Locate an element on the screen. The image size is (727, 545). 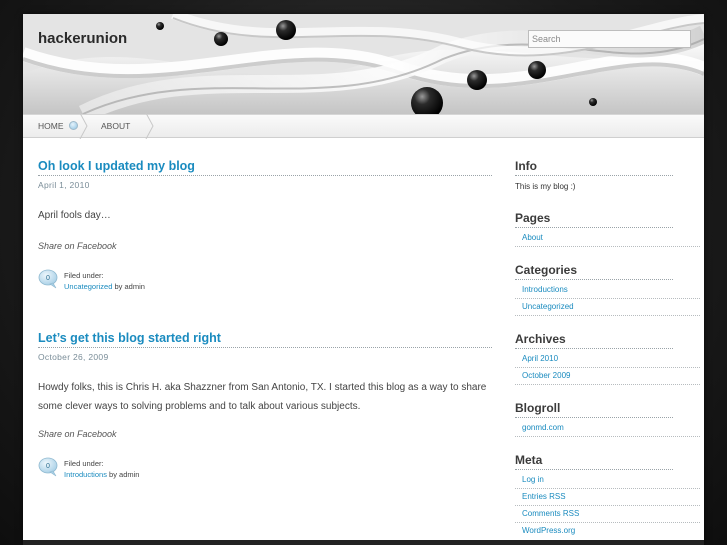
nav-item-home: HOME is located at coordinates (58, 126).